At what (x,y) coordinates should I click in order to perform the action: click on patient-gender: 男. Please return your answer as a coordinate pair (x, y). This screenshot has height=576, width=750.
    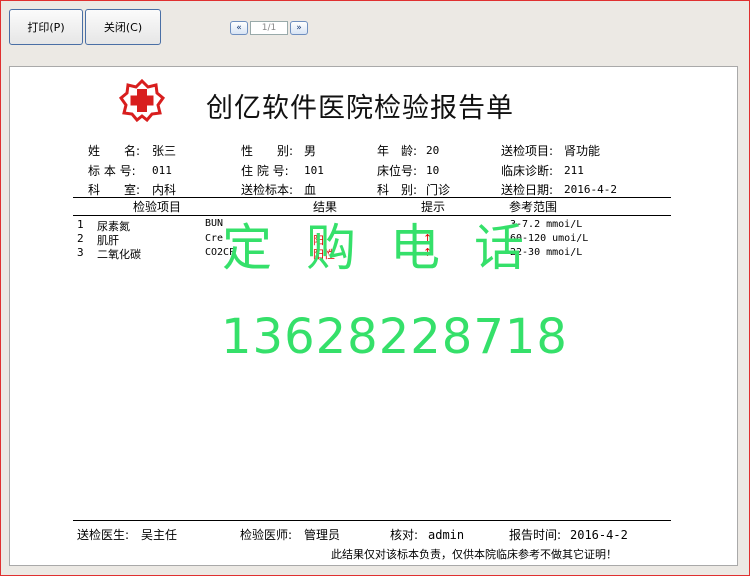
    Looking at the image, I should click on (310, 151).